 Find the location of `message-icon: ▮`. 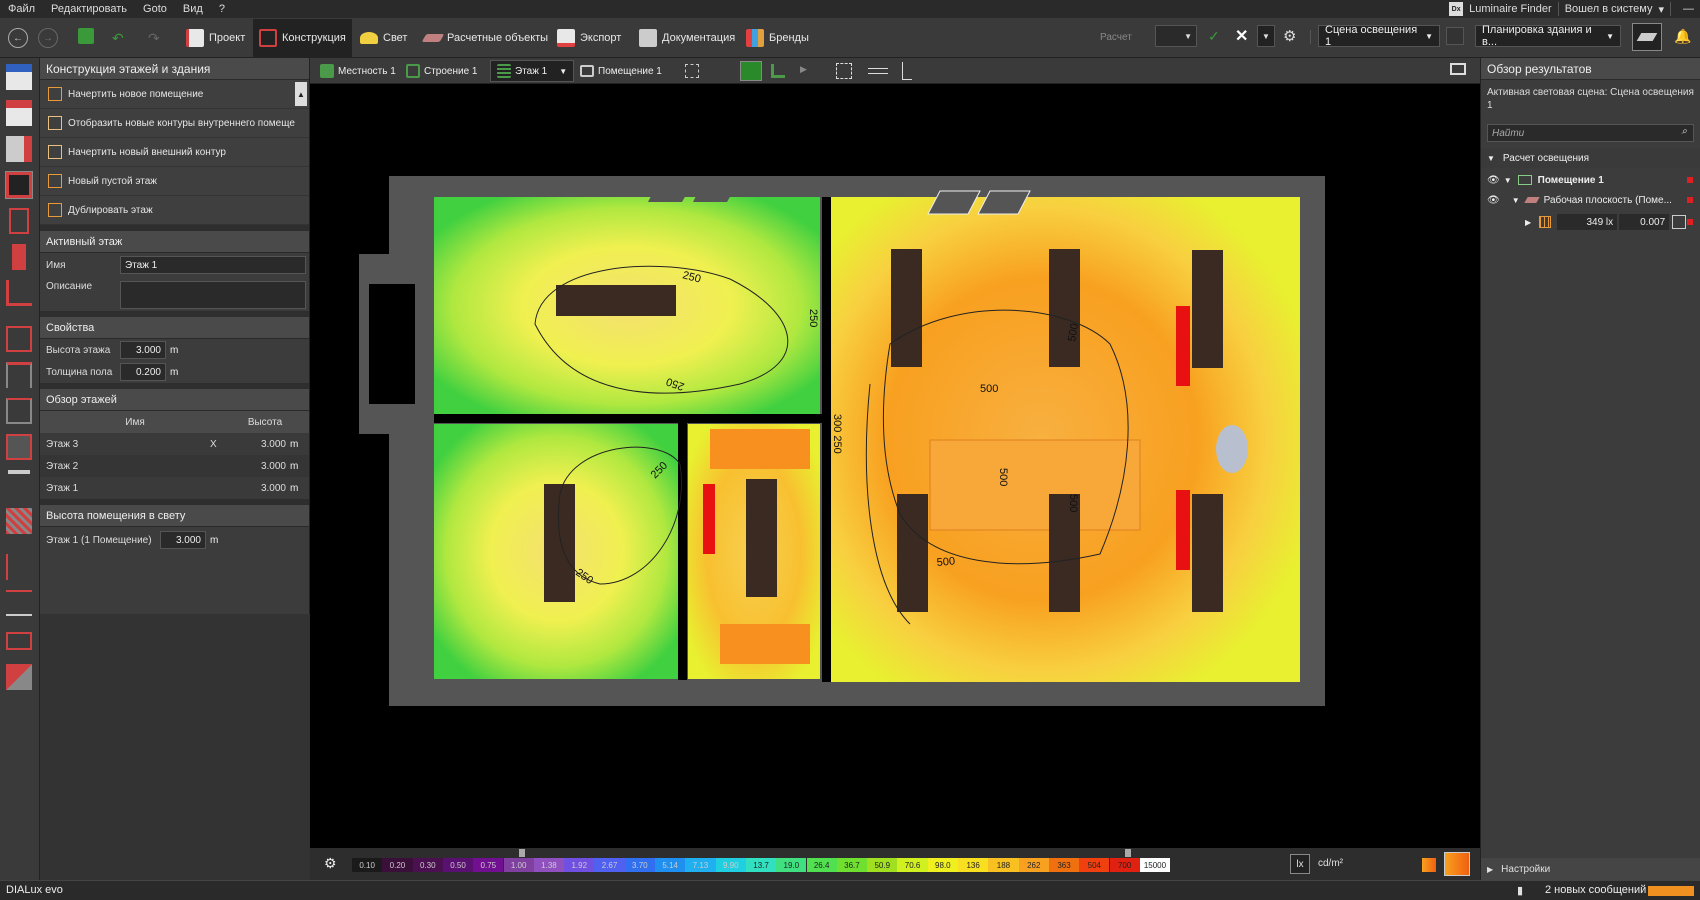

message-icon: ▮ is located at coordinates (1520, 890).